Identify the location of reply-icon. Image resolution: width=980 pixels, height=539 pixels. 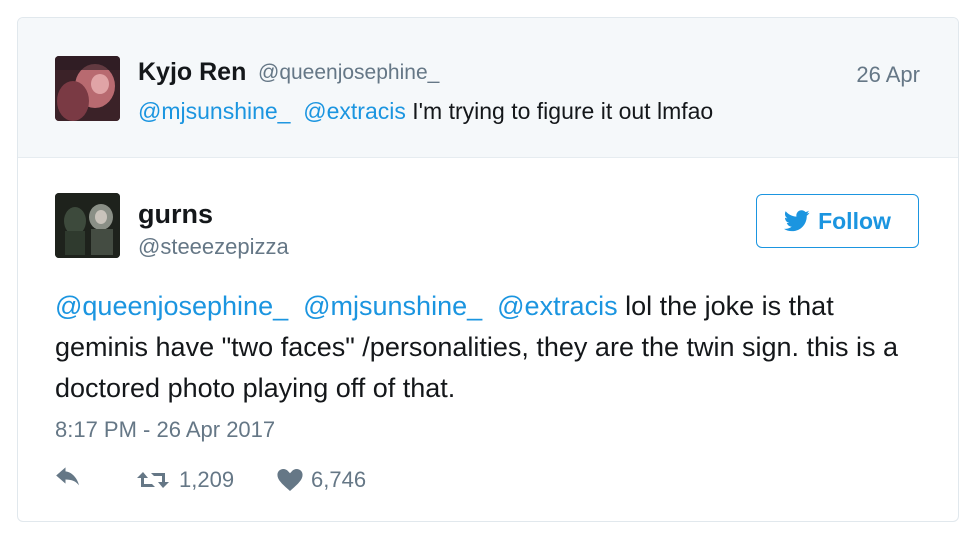
(68, 476).